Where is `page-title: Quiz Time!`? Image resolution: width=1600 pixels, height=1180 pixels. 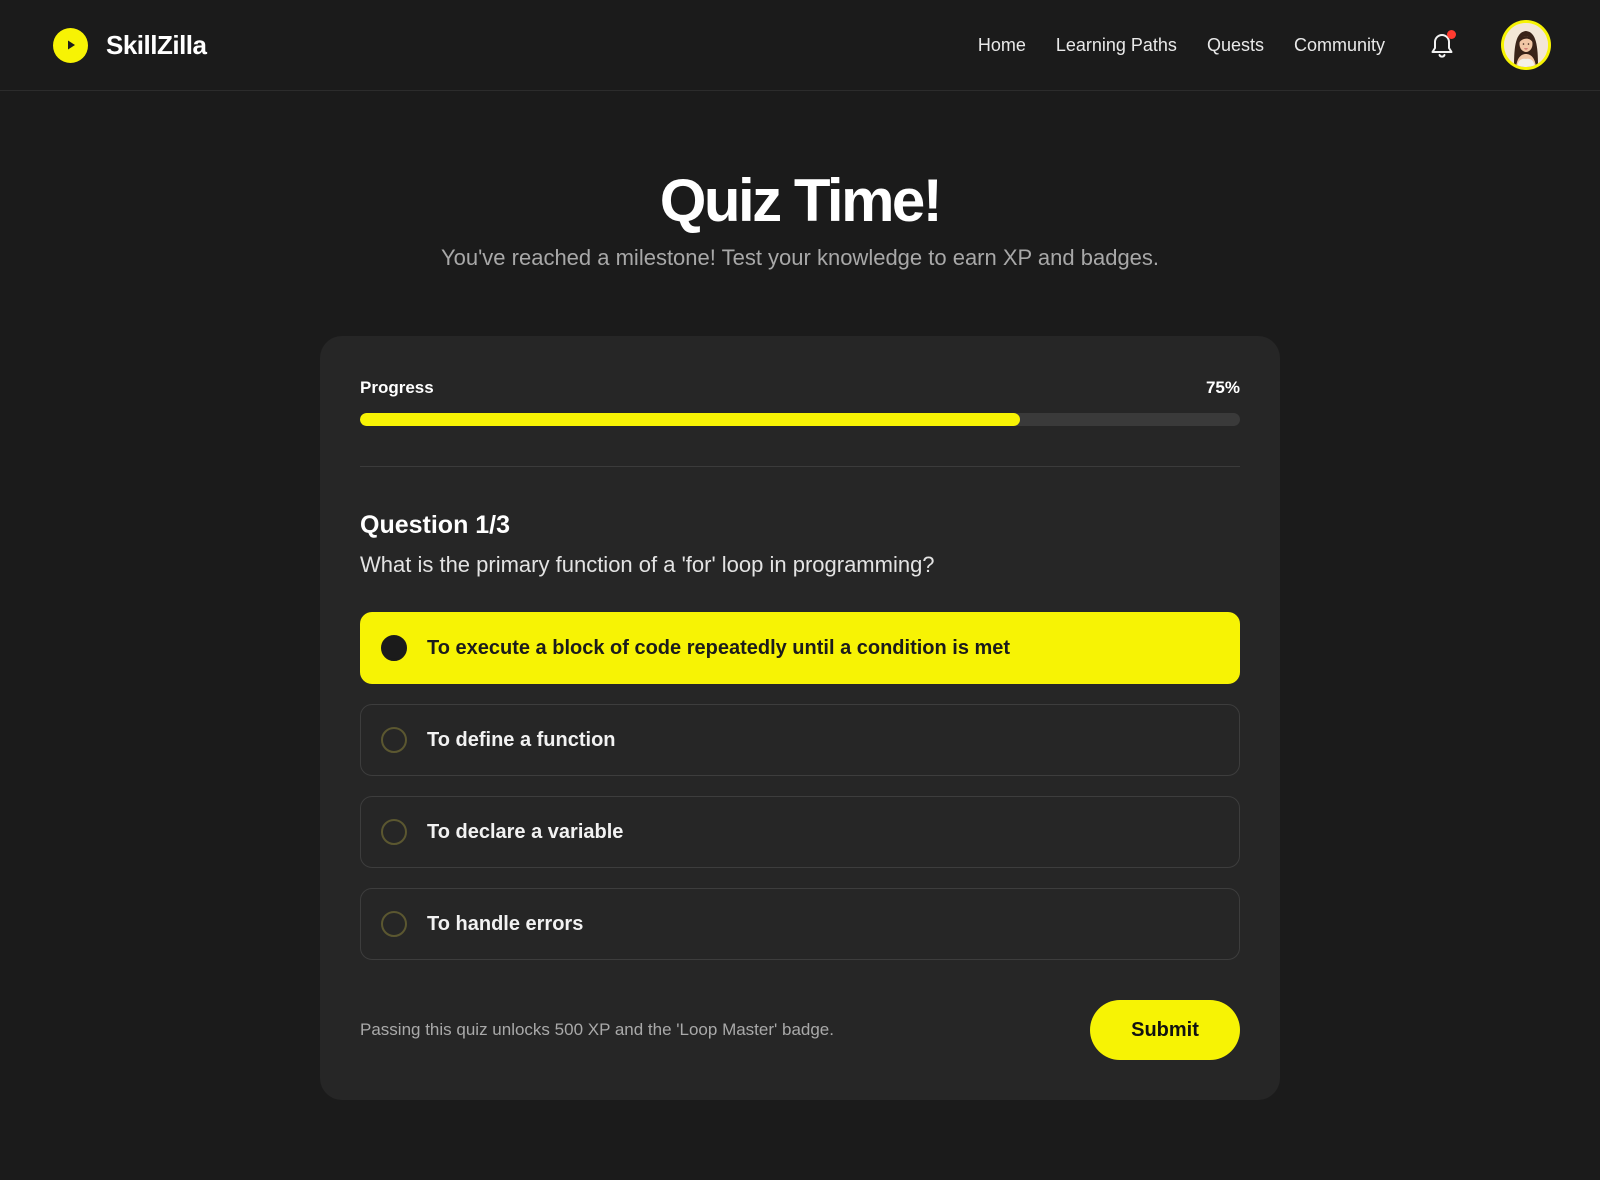 page-title: Quiz Time! is located at coordinates (801, 200).